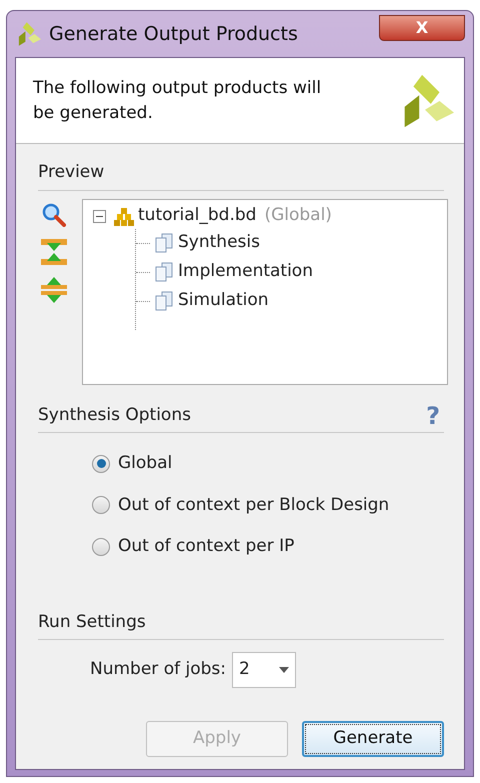  Describe the element at coordinates (373, 739) in the screenshot. I see `dialog-button: Generate` at that location.